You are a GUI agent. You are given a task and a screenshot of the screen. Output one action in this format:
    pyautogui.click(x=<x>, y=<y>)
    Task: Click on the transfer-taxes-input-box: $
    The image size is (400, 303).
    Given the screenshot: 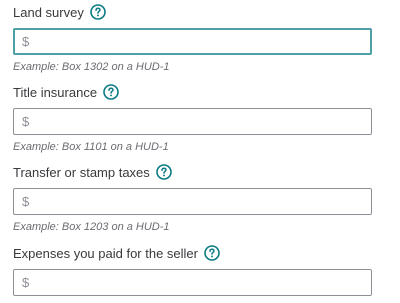 What is the action you would take?
    pyautogui.click(x=192, y=201)
    